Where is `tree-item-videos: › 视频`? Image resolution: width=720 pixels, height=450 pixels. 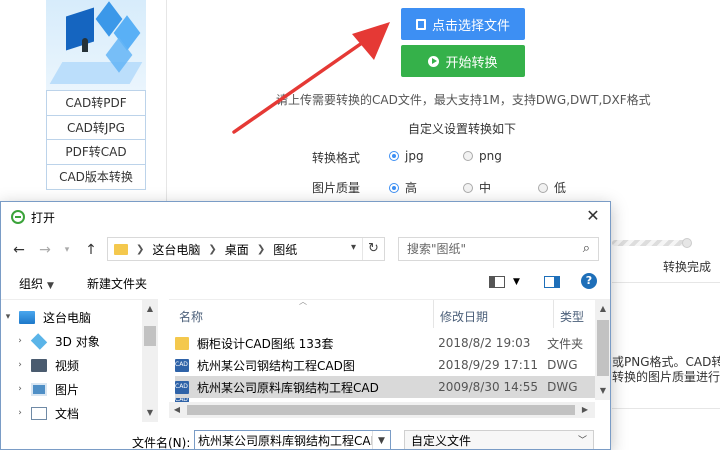
tree-item-videos: › 视频 is located at coordinates (46, 365).